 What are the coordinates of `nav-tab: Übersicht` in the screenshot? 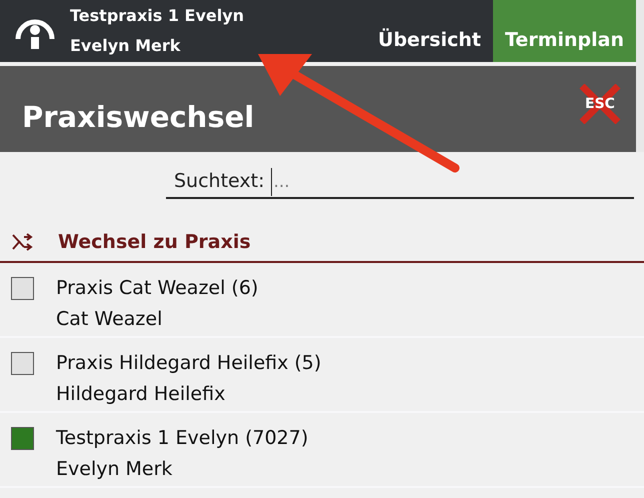 It's located at (429, 31).